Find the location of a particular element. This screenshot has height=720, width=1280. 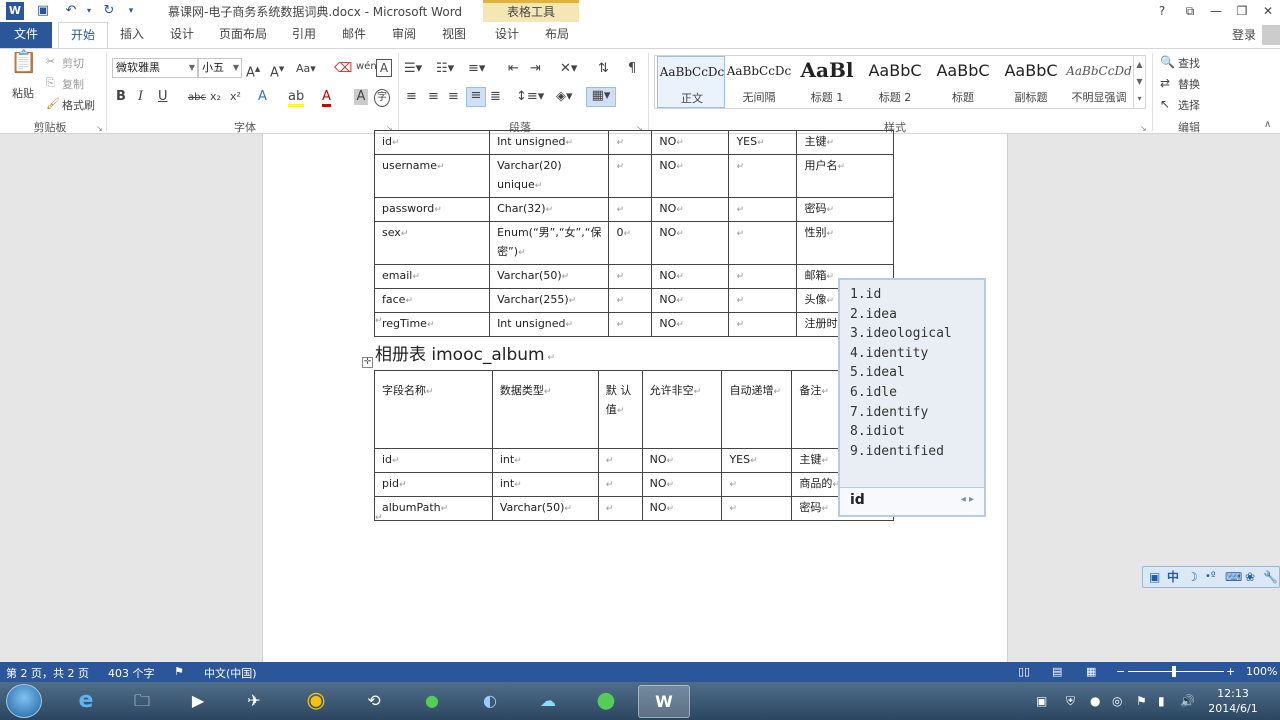

table-cell: username↵ is located at coordinates (432, 176).